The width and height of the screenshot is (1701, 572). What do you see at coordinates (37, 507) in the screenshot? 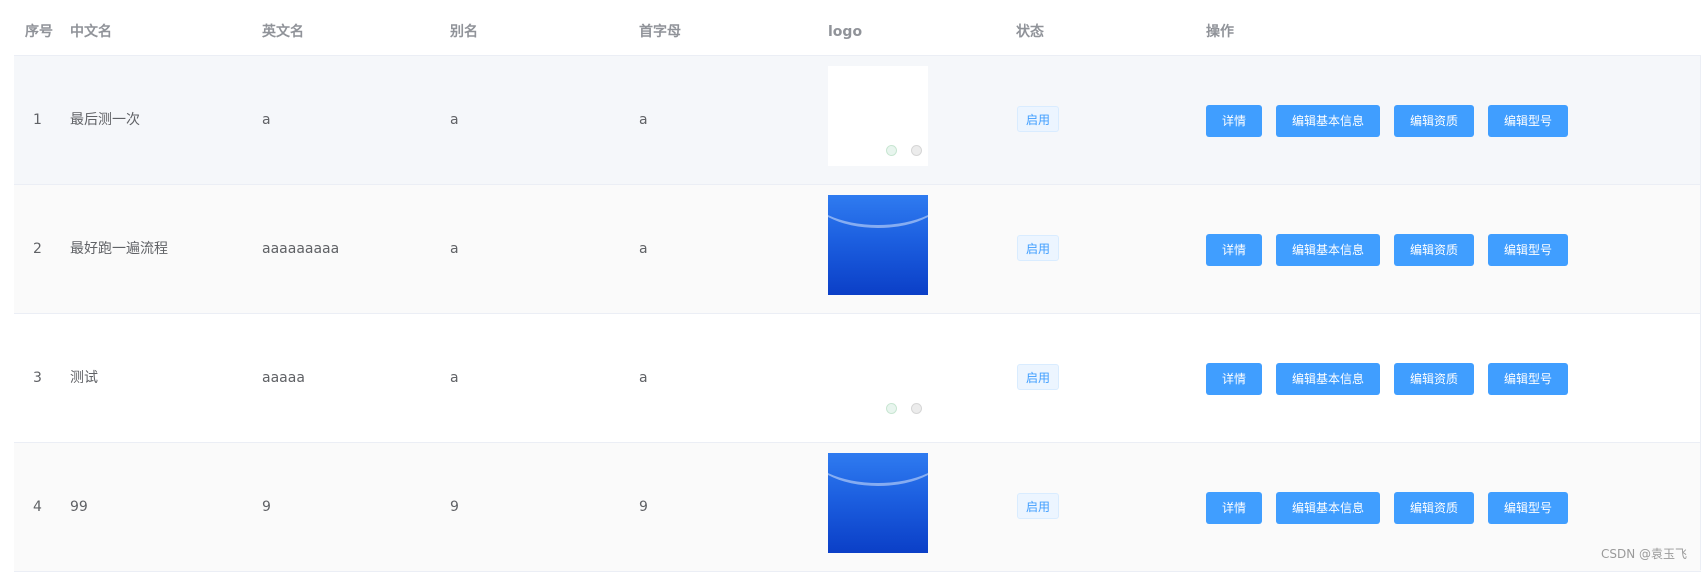
I see `row-index: 4` at bounding box center [37, 507].